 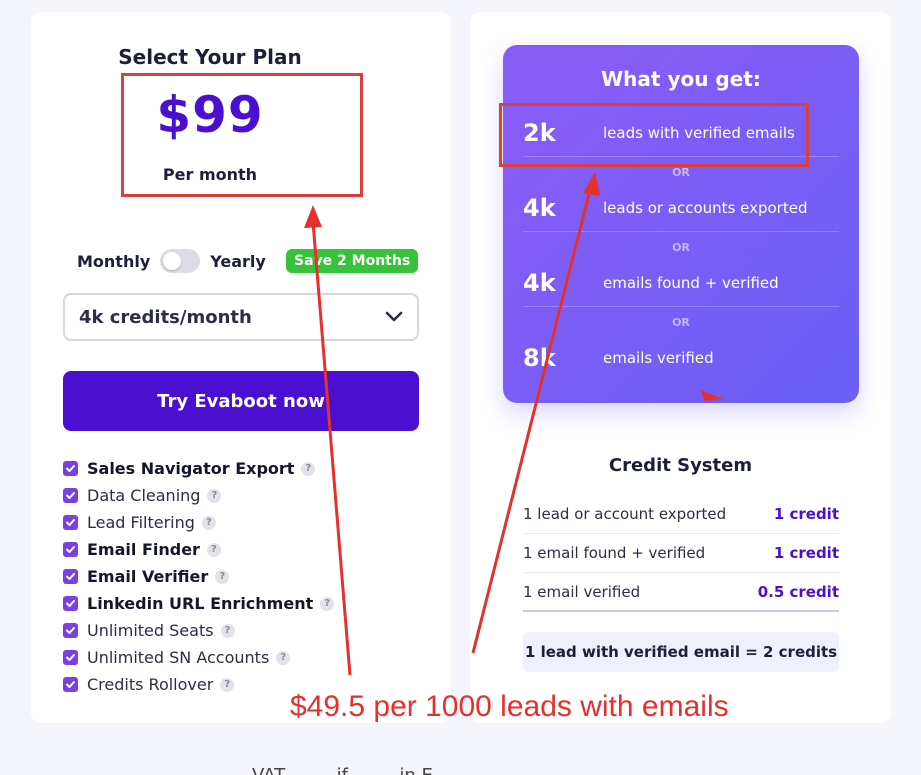 I want to click on feature-label: Credits Rollover, so click(x=150, y=684).